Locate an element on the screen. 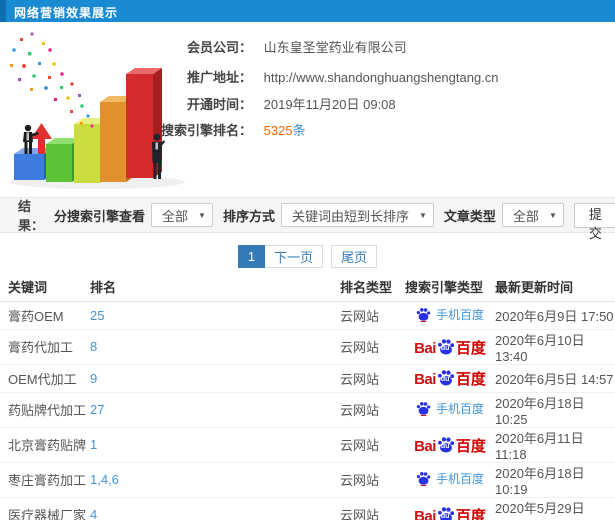  rank-link: 1,4,6 is located at coordinates (104, 479).